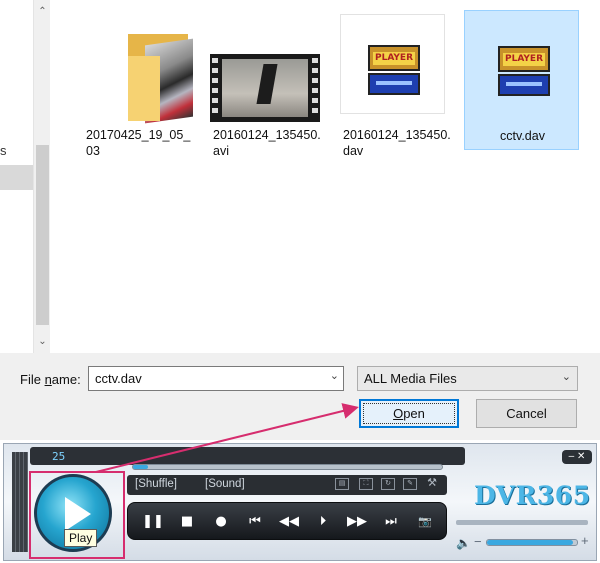 The image size is (600, 563). Describe the element at coordinates (42, 342) in the screenshot. I see `scroll-down-icon: ⌄` at that location.